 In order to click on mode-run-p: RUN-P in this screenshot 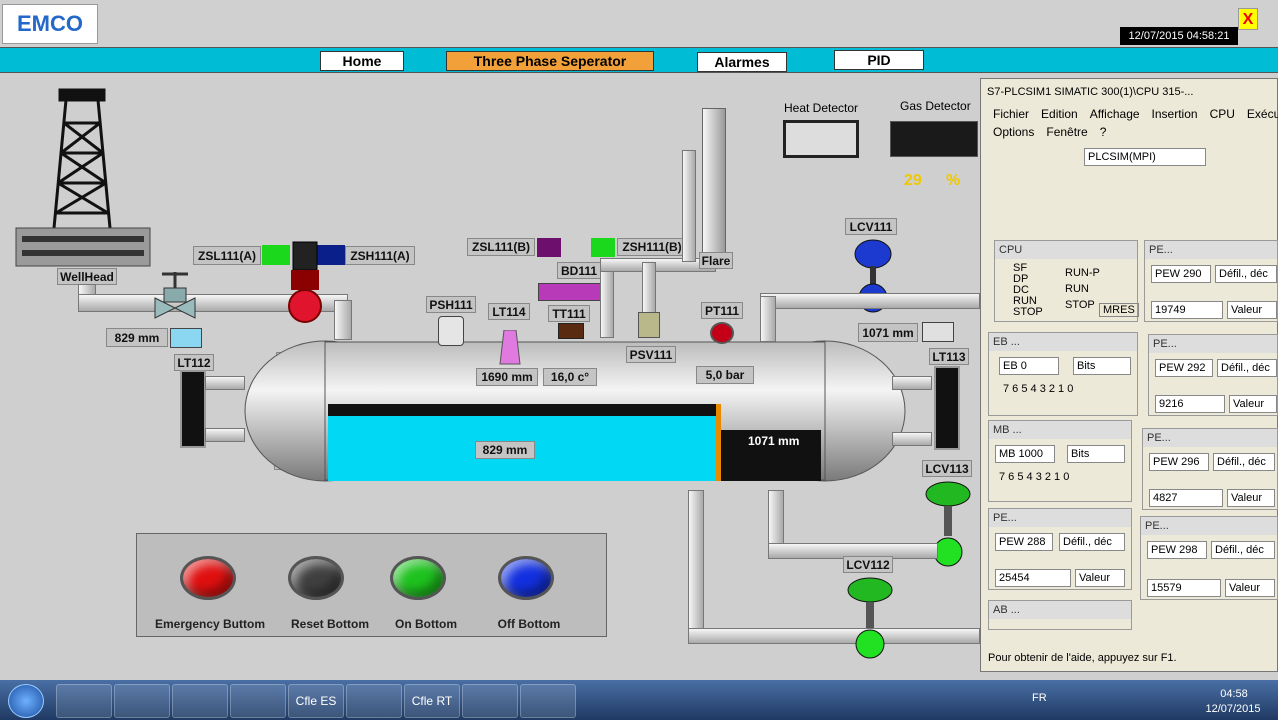, I will do `click(1082, 273)`.